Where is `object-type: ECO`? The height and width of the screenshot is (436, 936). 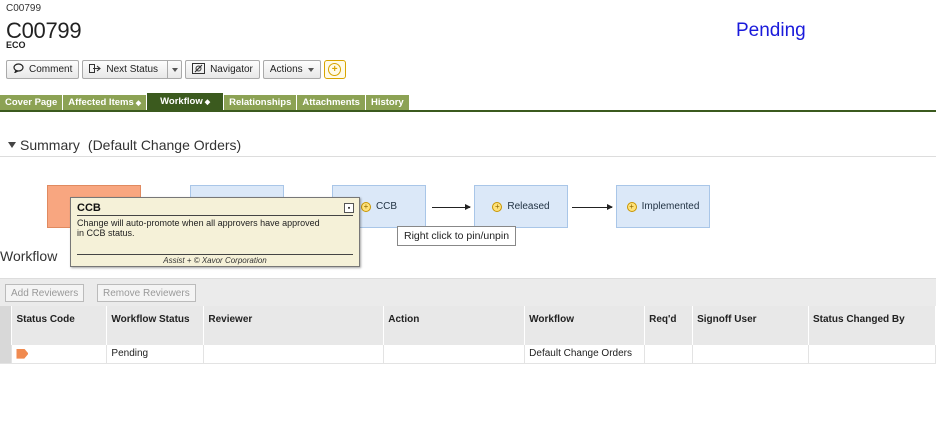 object-type: ECO is located at coordinates (16, 45).